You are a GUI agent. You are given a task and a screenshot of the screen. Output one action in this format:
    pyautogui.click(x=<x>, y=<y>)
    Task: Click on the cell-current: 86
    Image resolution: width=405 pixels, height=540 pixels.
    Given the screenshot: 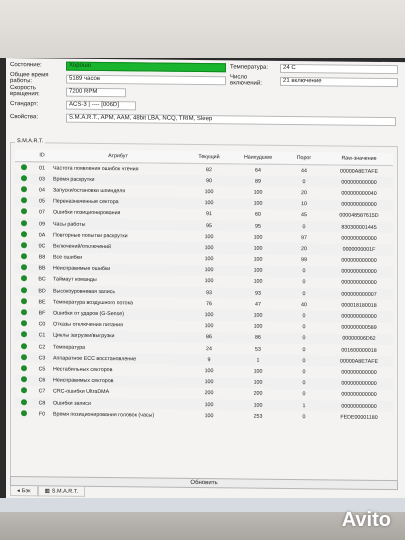 What is the action you would take?
    pyautogui.click(x=209, y=337)
    